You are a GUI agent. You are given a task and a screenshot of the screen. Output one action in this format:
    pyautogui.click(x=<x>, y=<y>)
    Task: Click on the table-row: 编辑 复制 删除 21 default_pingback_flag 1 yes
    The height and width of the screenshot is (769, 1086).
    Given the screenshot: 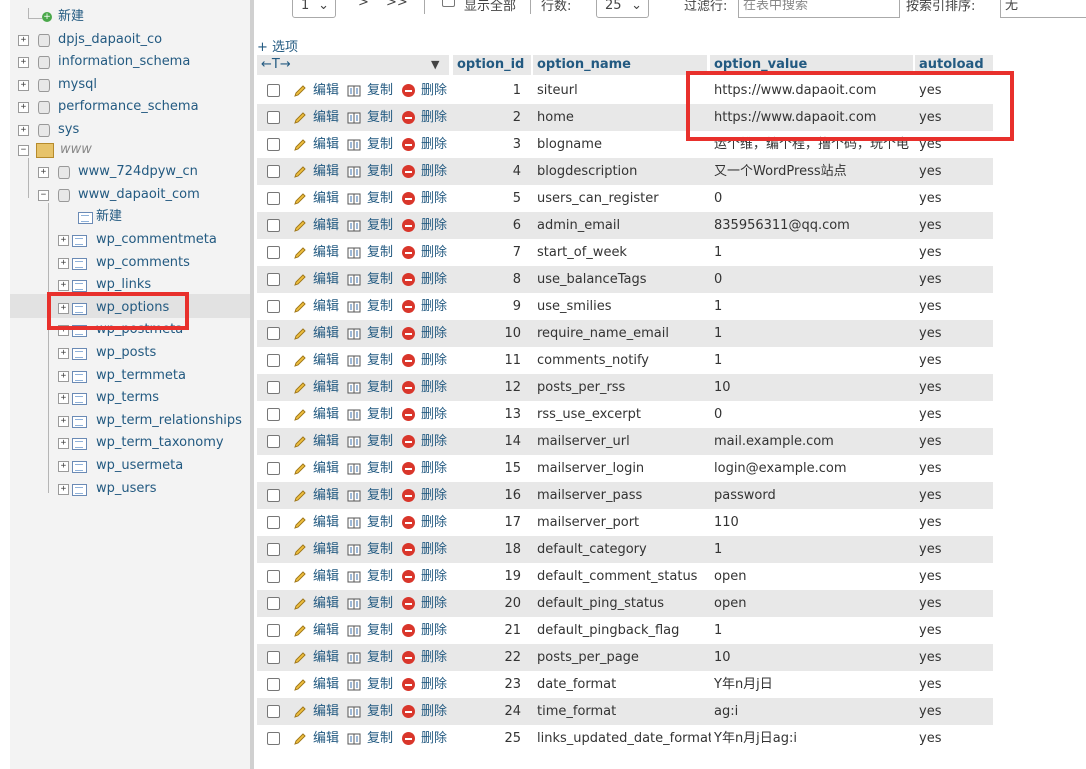 What is the action you would take?
    pyautogui.click(x=625, y=630)
    